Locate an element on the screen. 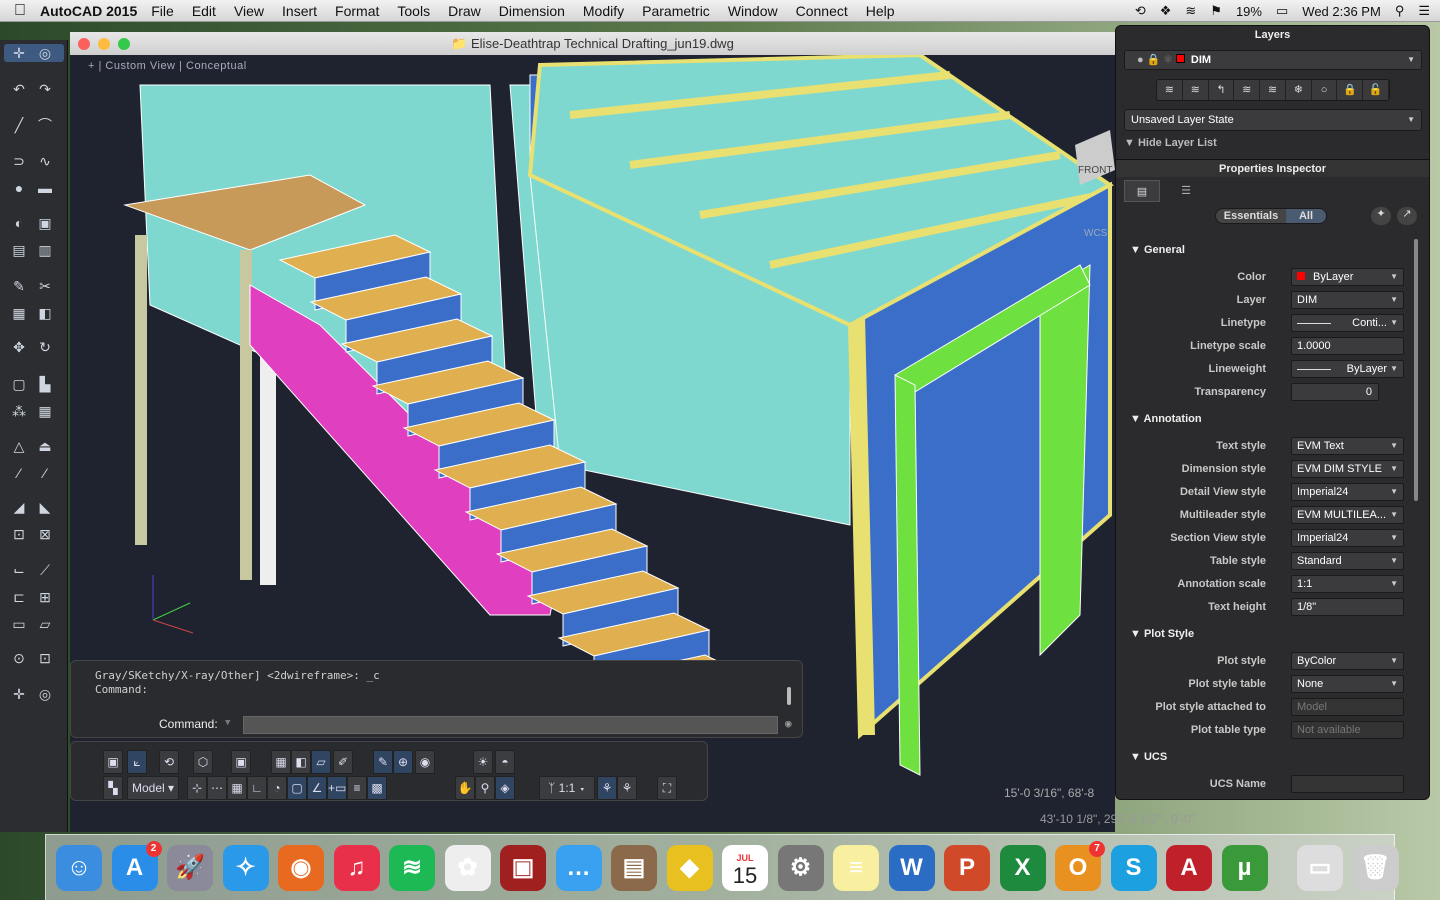  command-history-dropdown: ▼ is located at coordinates (227, 723).